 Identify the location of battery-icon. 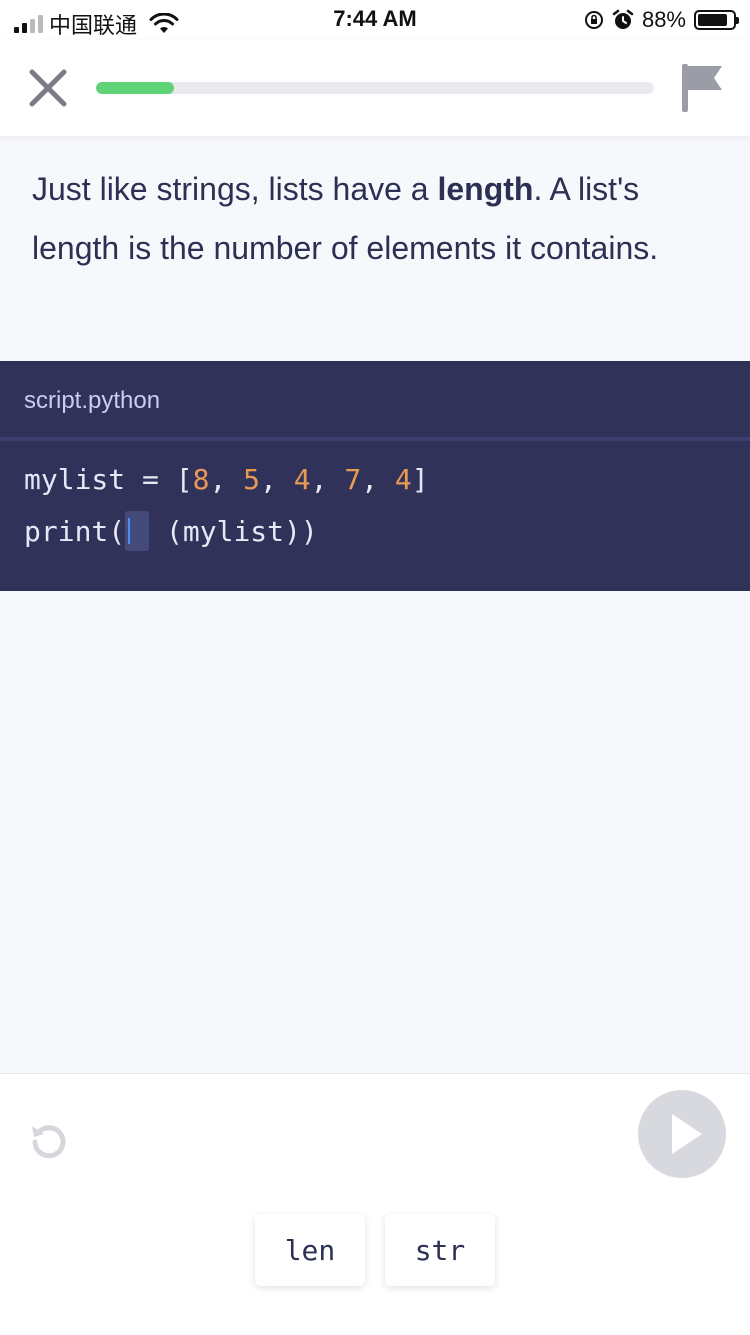
(716, 20).